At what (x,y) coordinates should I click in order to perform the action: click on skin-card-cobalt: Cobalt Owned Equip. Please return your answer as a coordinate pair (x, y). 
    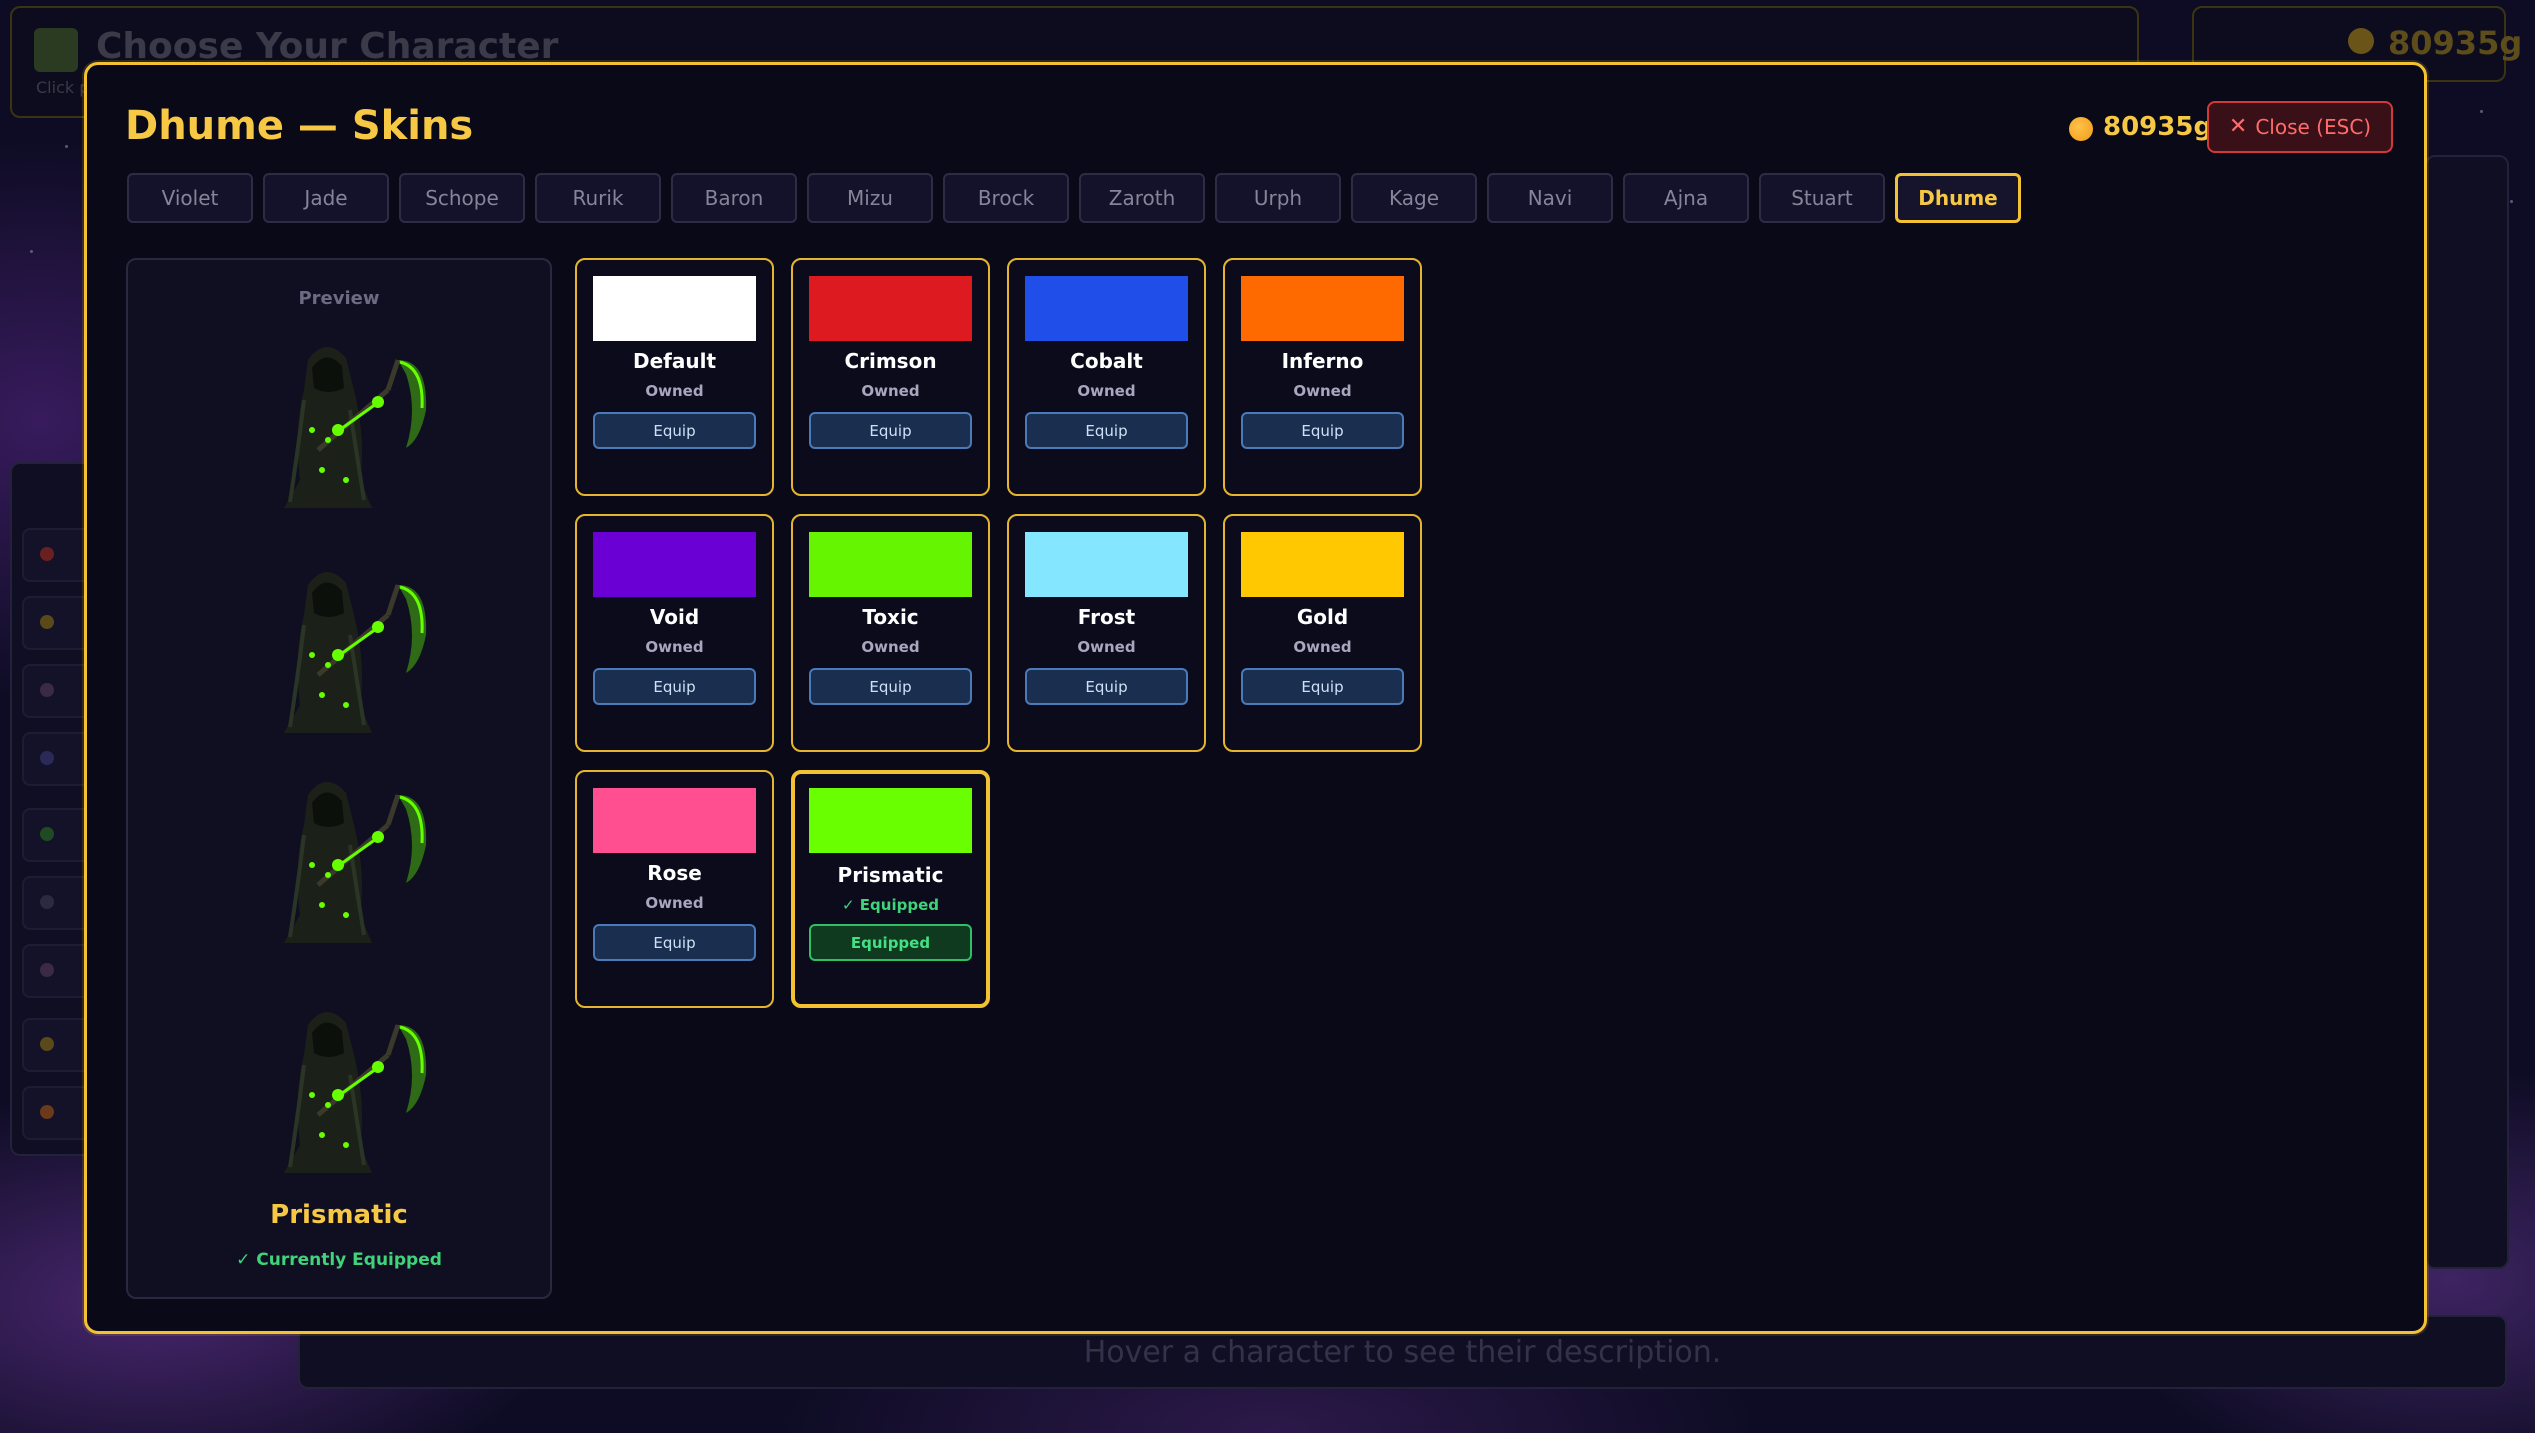
    Looking at the image, I should click on (1106, 377).